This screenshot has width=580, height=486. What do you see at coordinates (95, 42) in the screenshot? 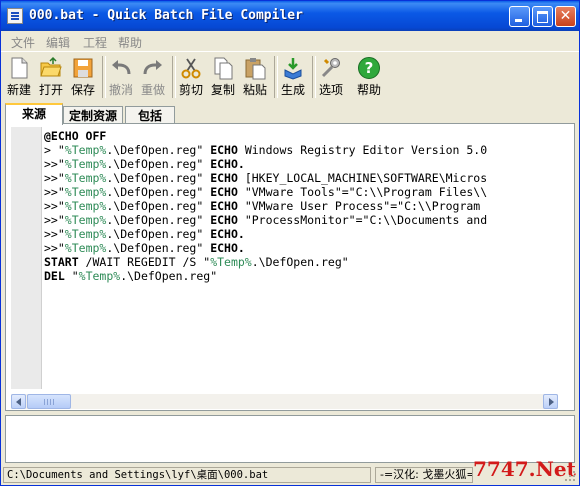
I see `menu-project: 工程` at bounding box center [95, 42].